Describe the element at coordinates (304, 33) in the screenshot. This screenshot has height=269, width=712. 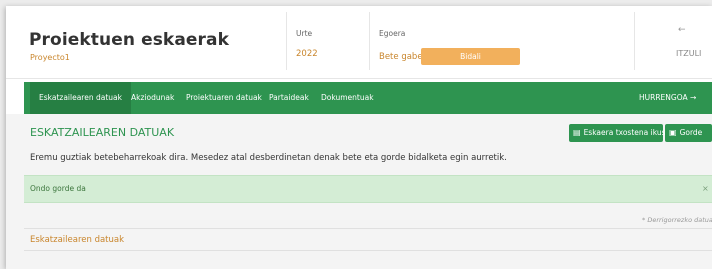
I see `year-label: Urte` at that location.